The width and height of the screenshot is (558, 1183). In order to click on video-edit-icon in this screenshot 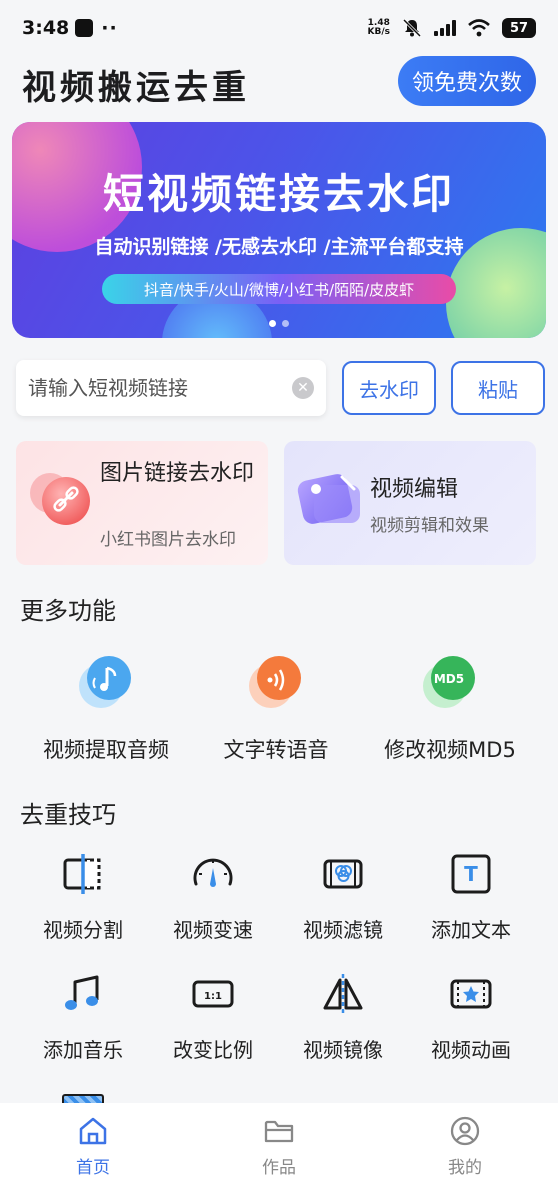, I will do `click(328, 499)`.